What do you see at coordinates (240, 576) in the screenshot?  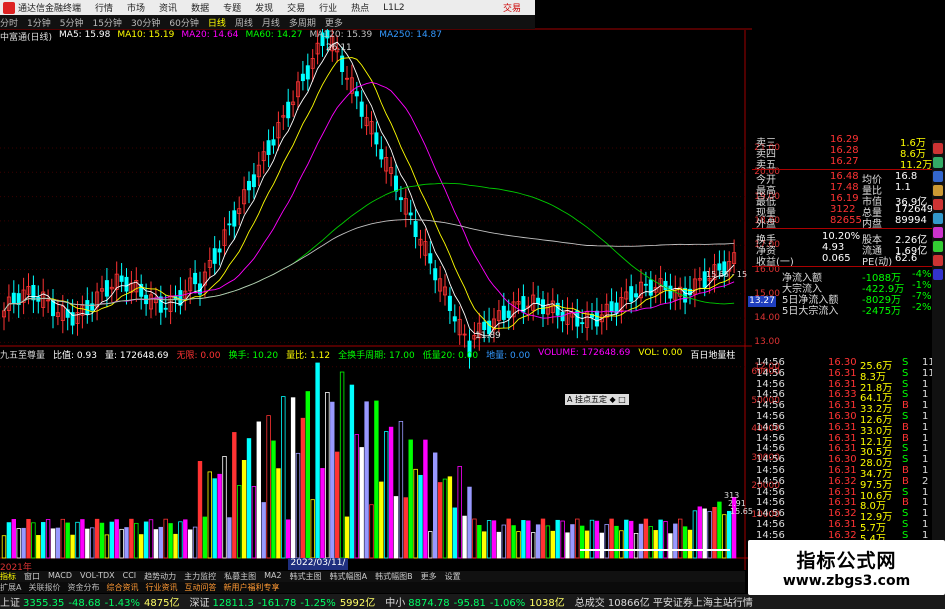 I see `indicator-tab: 私募主图` at bounding box center [240, 576].